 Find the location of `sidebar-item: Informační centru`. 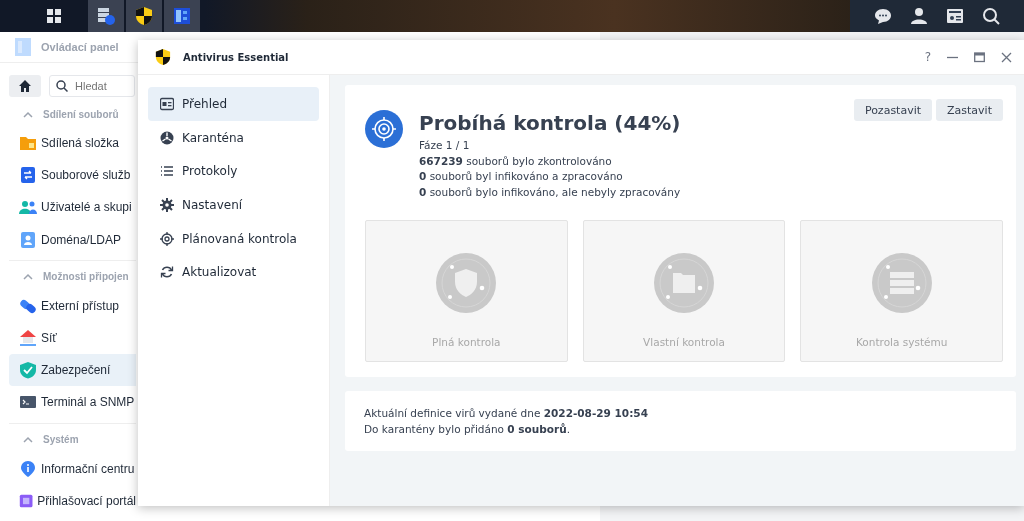

sidebar-item: Informační centru is located at coordinates (72, 468).